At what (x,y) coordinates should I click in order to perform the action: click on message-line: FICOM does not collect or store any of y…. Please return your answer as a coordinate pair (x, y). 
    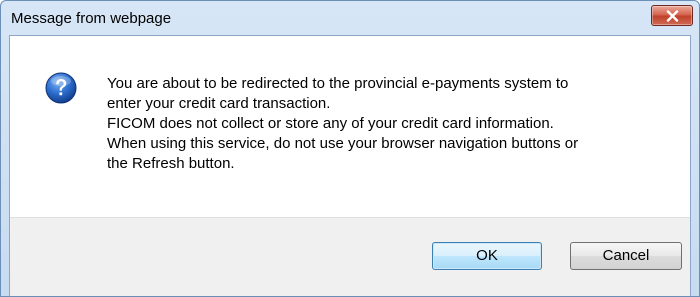
    Looking at the image, I should click on (330, 123).